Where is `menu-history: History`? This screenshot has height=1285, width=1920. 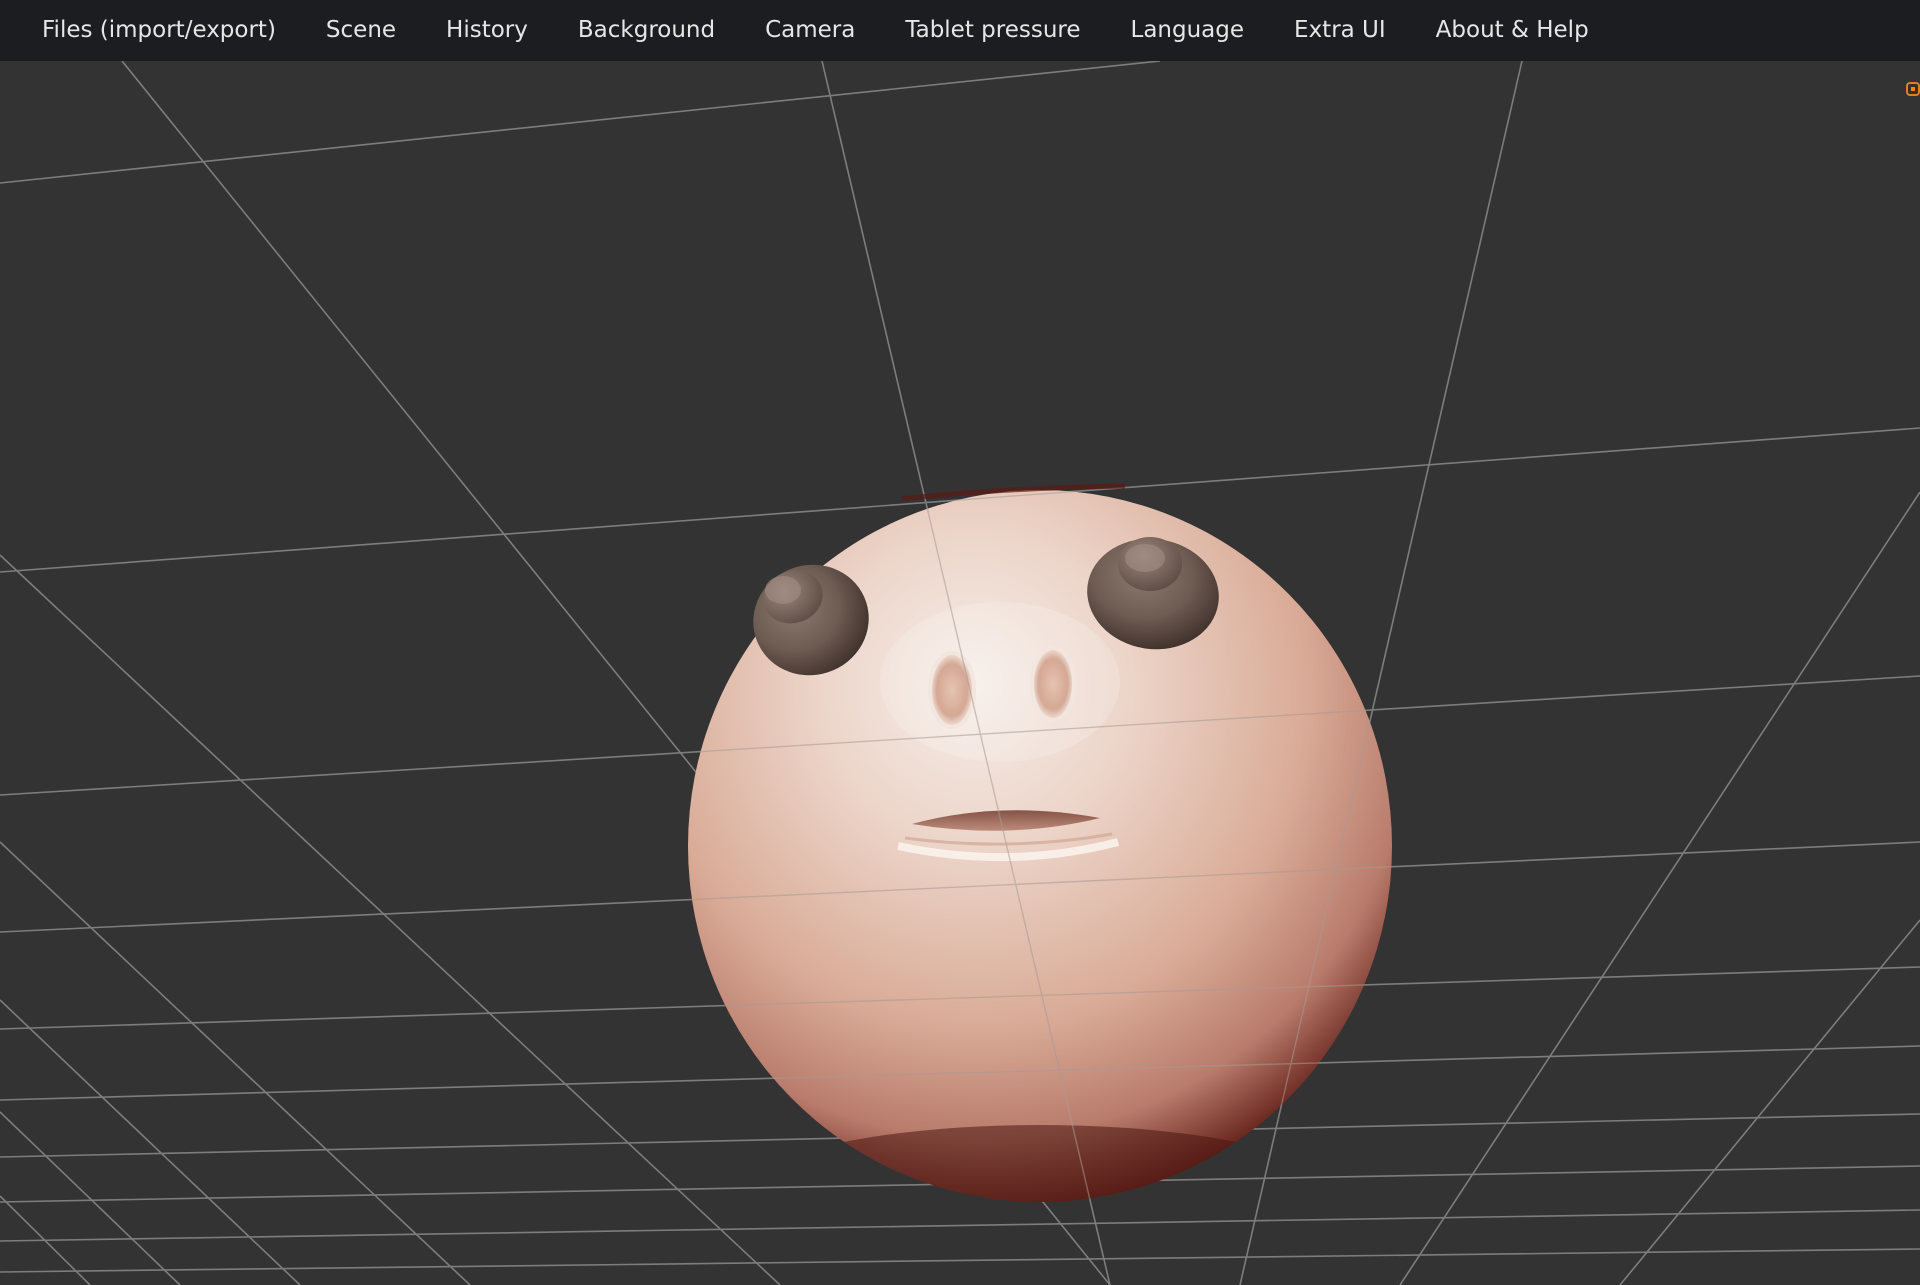 menu-history: History is located at coordinates (487, 30).